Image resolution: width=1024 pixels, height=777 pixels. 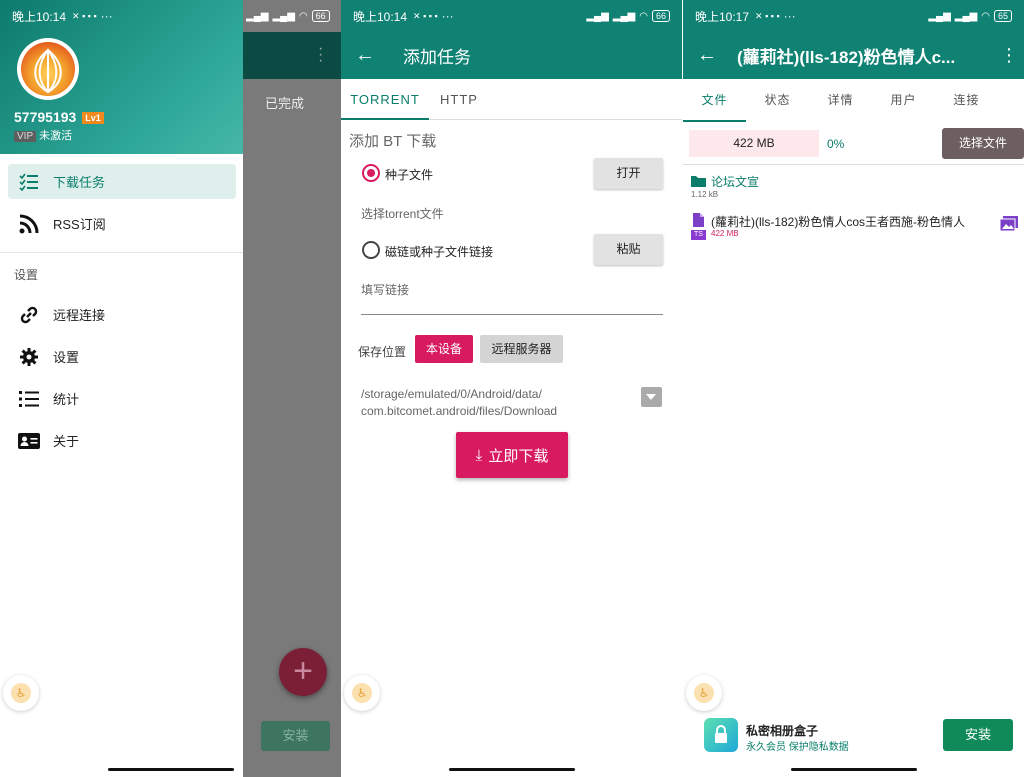 I want to click on gallery-icon, so click(x=1009, y=223).